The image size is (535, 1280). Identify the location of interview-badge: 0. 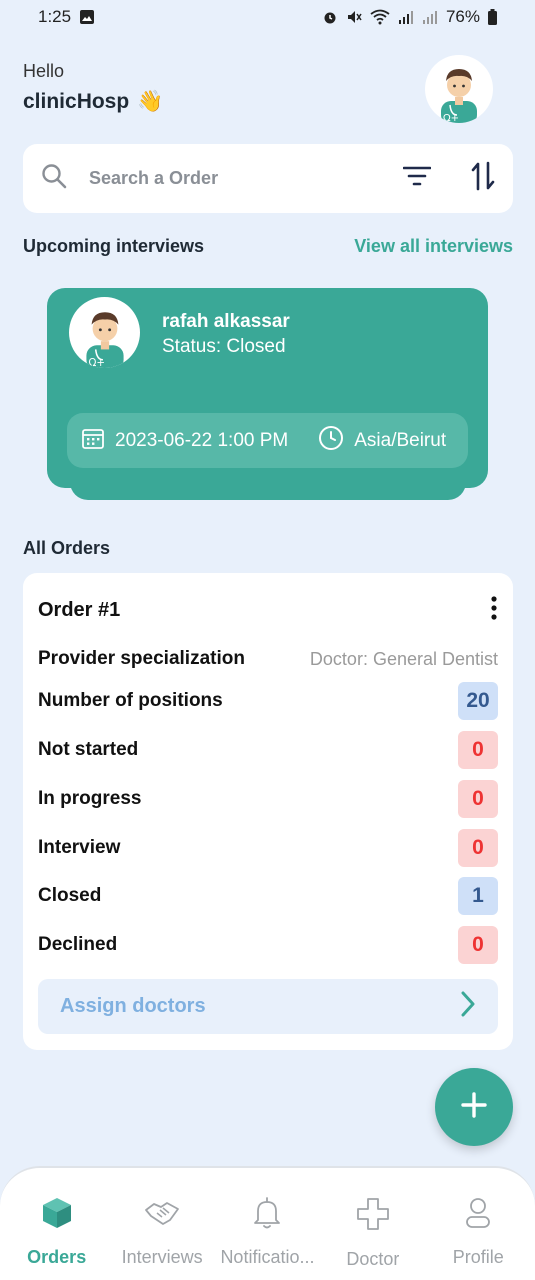
(478, 848).